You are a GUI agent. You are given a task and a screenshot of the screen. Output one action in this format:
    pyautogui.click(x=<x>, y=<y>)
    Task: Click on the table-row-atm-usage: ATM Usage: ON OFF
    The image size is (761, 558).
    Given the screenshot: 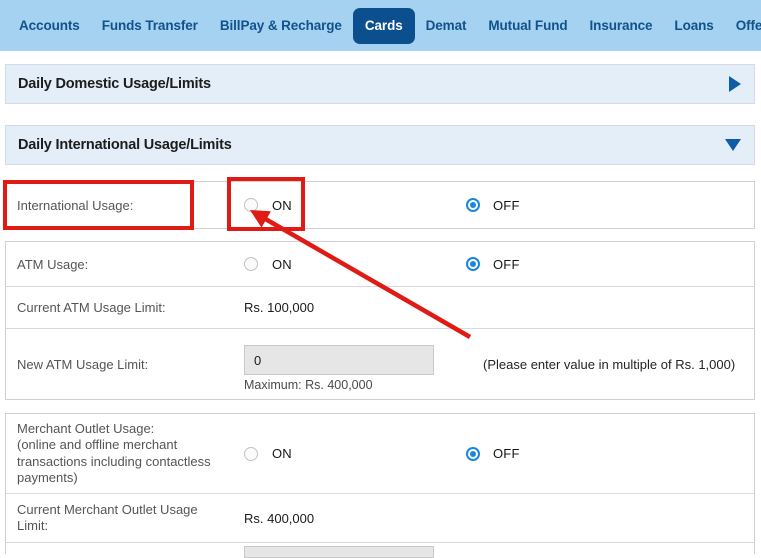 What is the action you would take?
    pyautogui.click(x=380, y=264)
    